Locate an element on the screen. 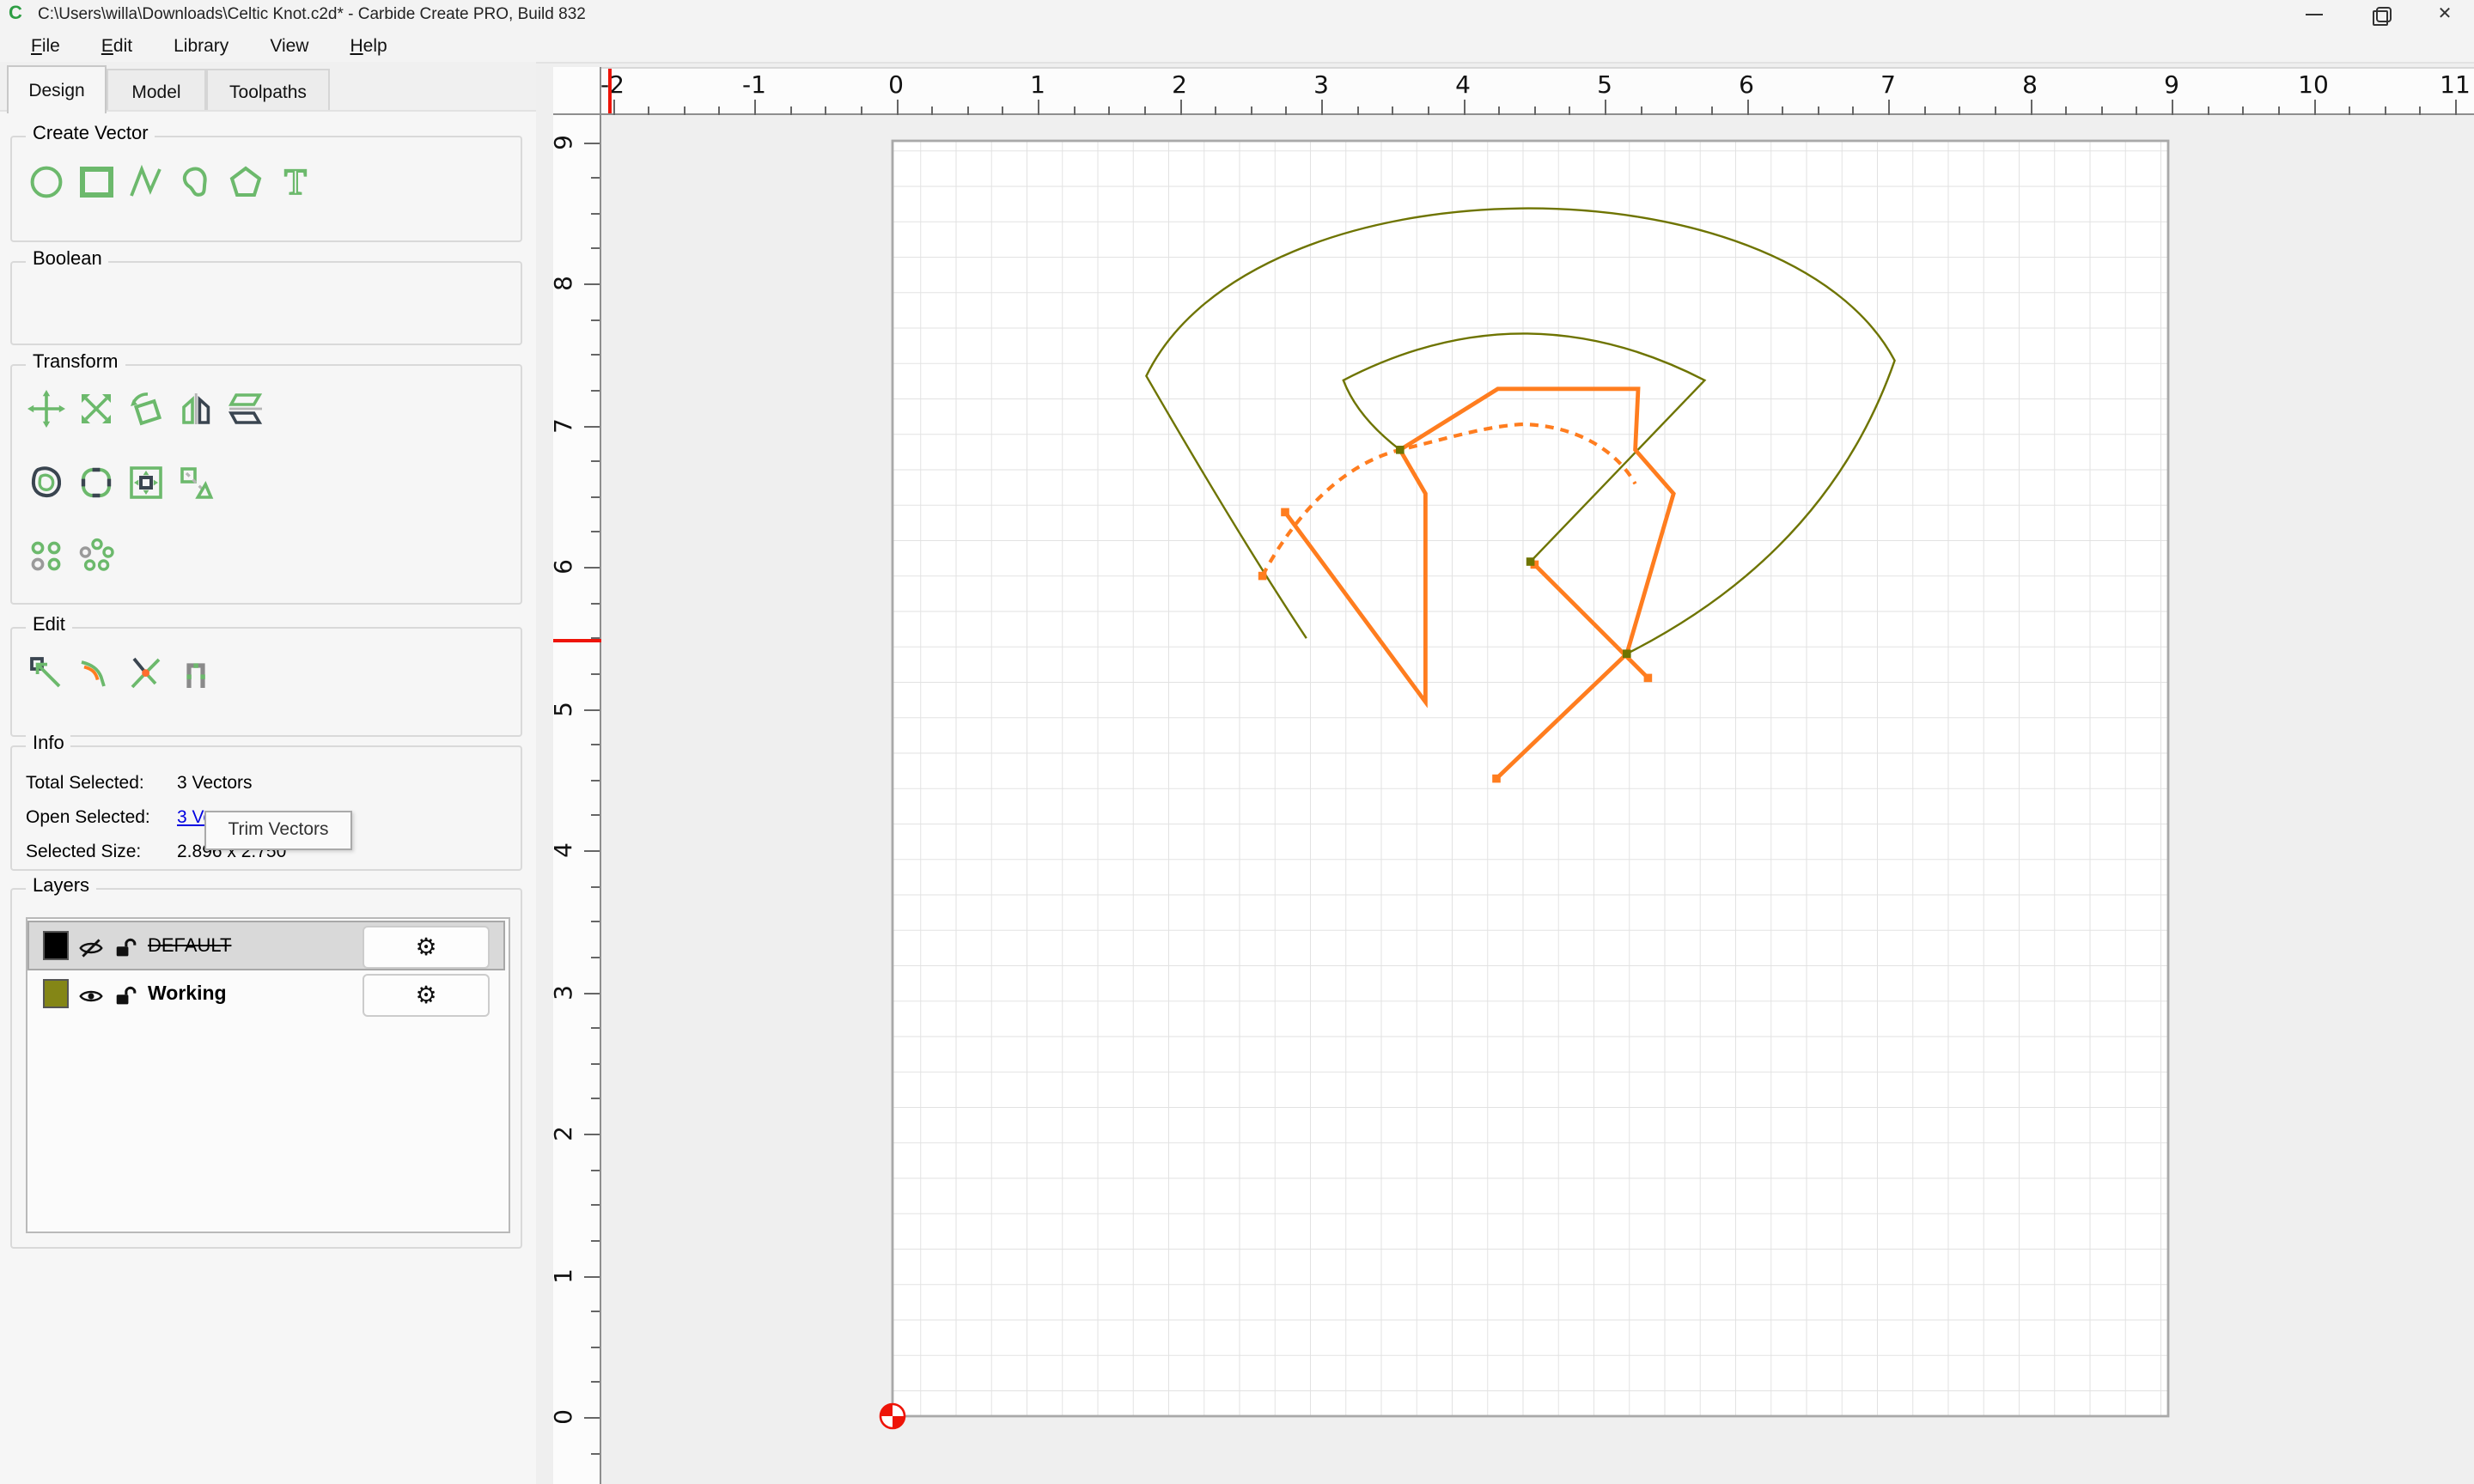 The width and height of the screenshot is (2474, 1484). ruler-position-marker-x is located at coordinates (610, 91).